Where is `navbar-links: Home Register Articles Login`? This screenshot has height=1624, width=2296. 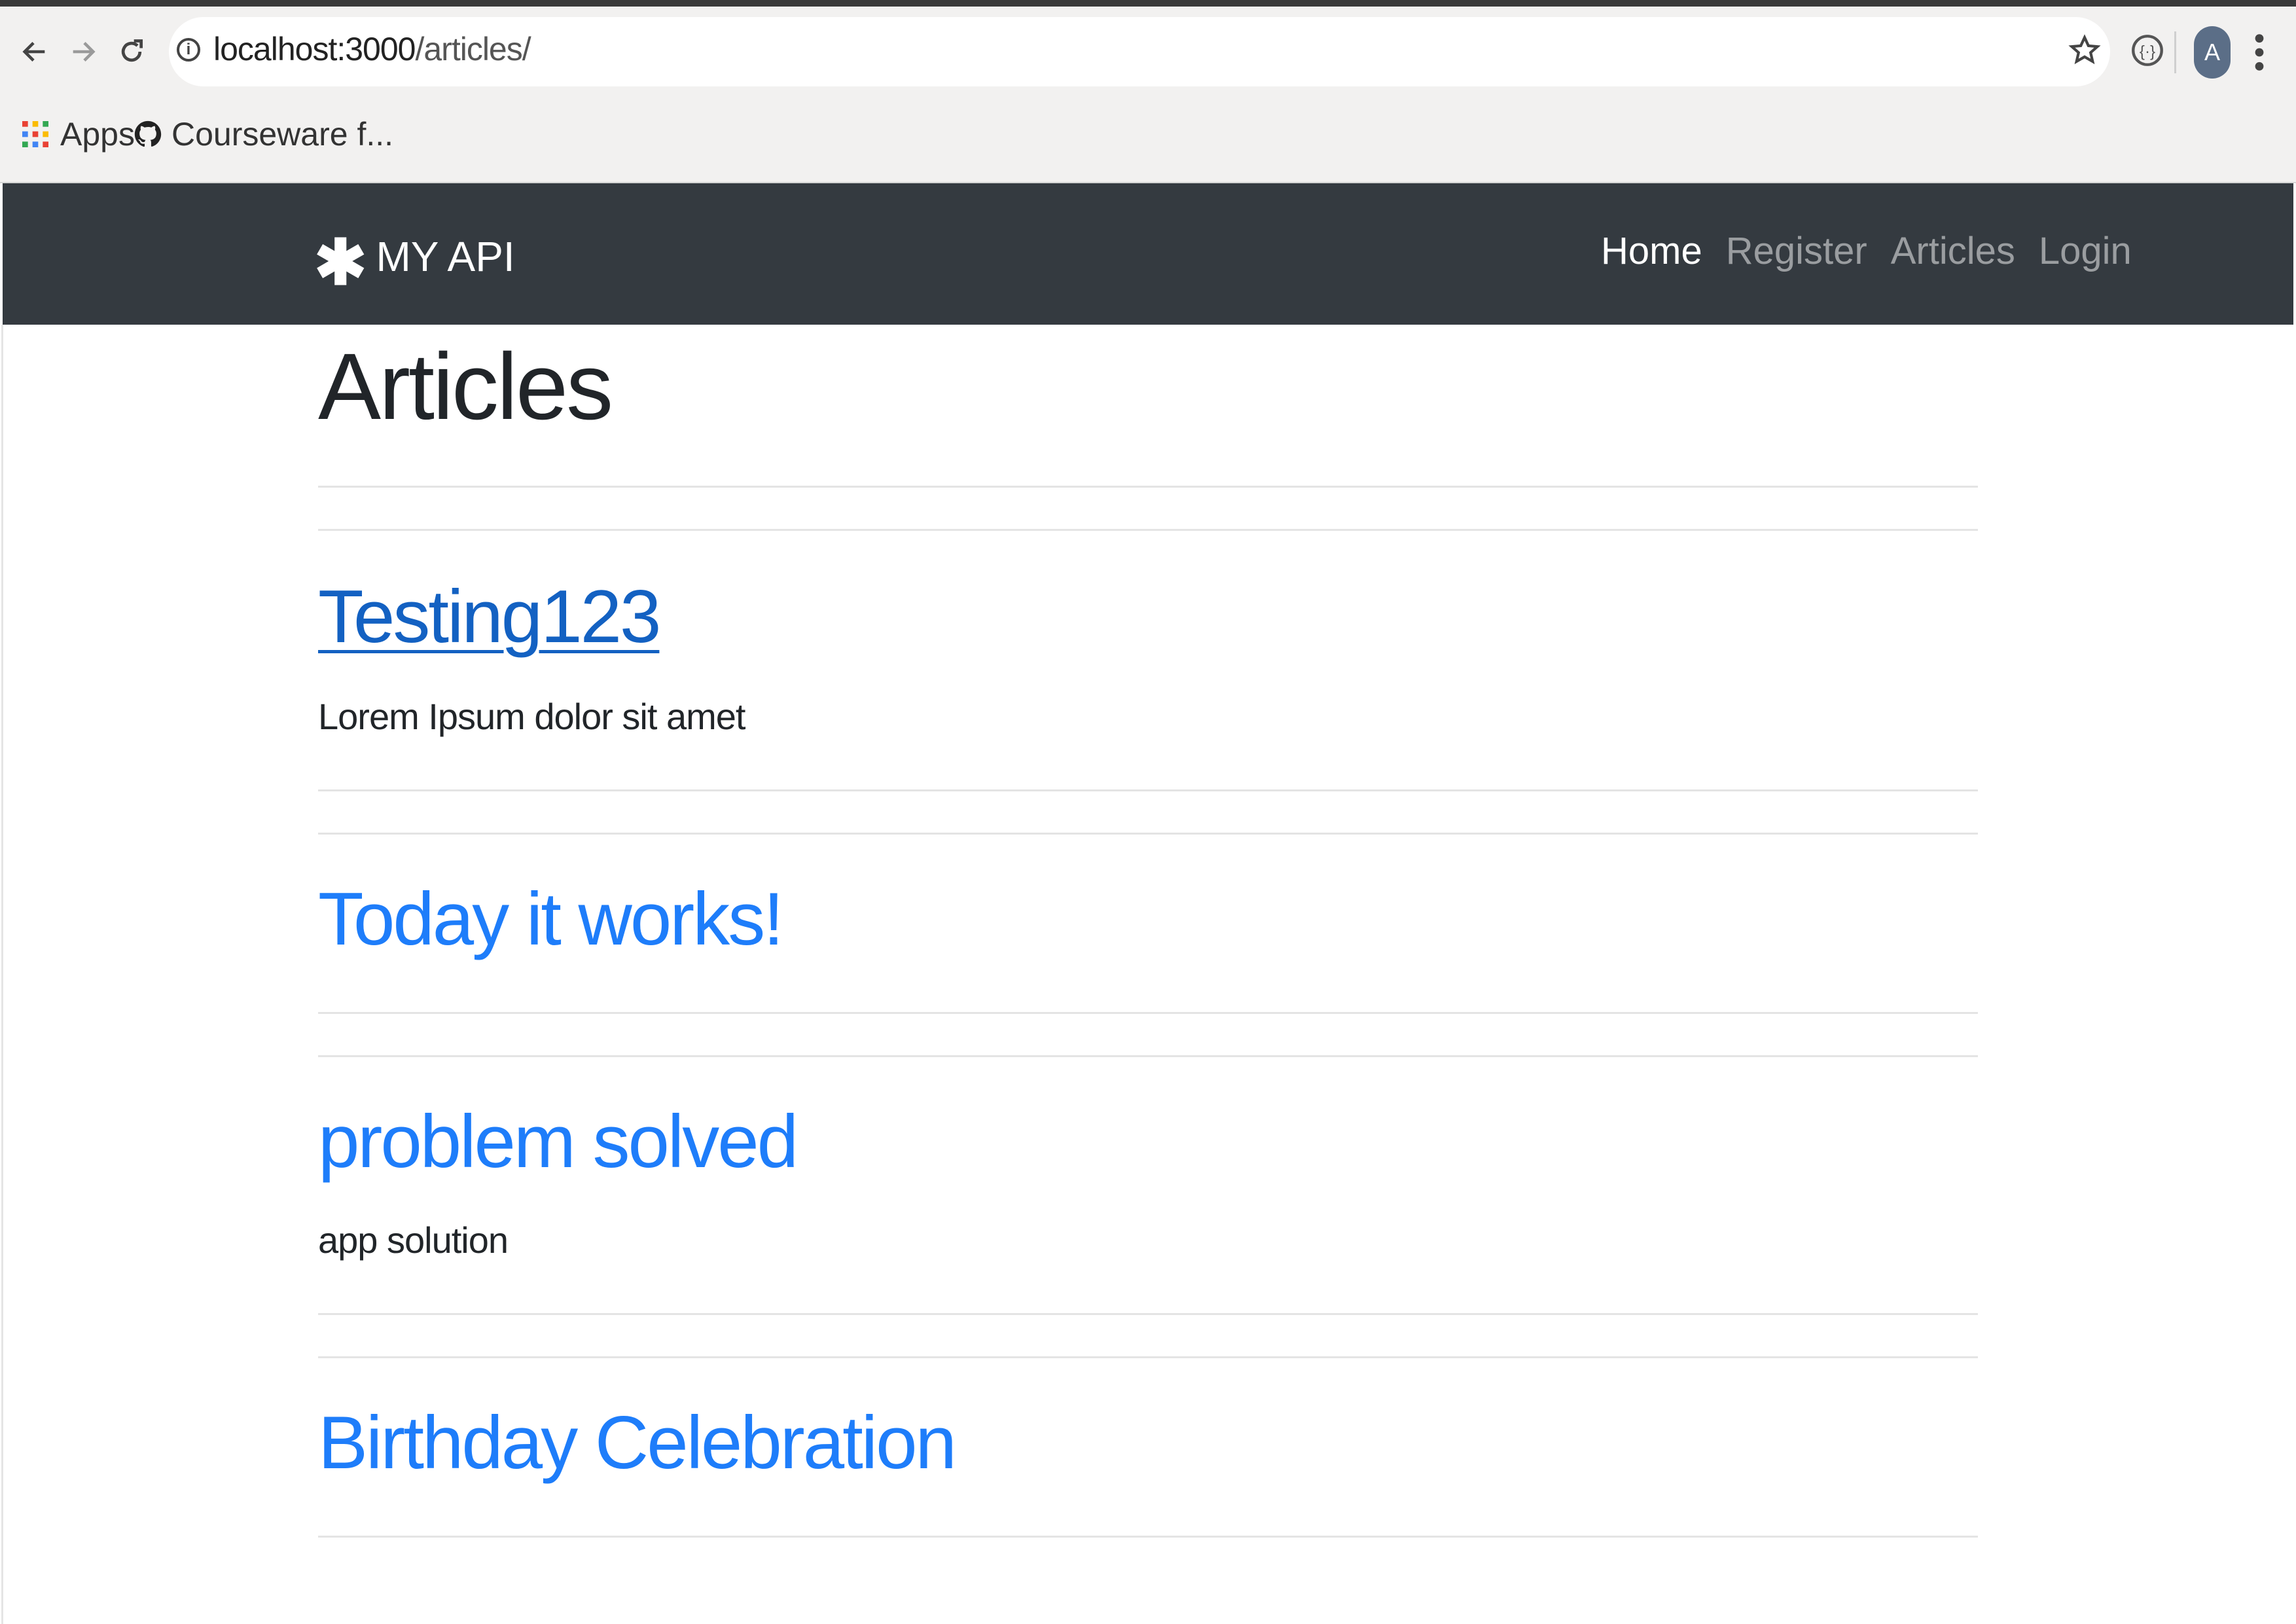
navbar-links: Home Register Articles Login is located at coordinates (1866, 251).